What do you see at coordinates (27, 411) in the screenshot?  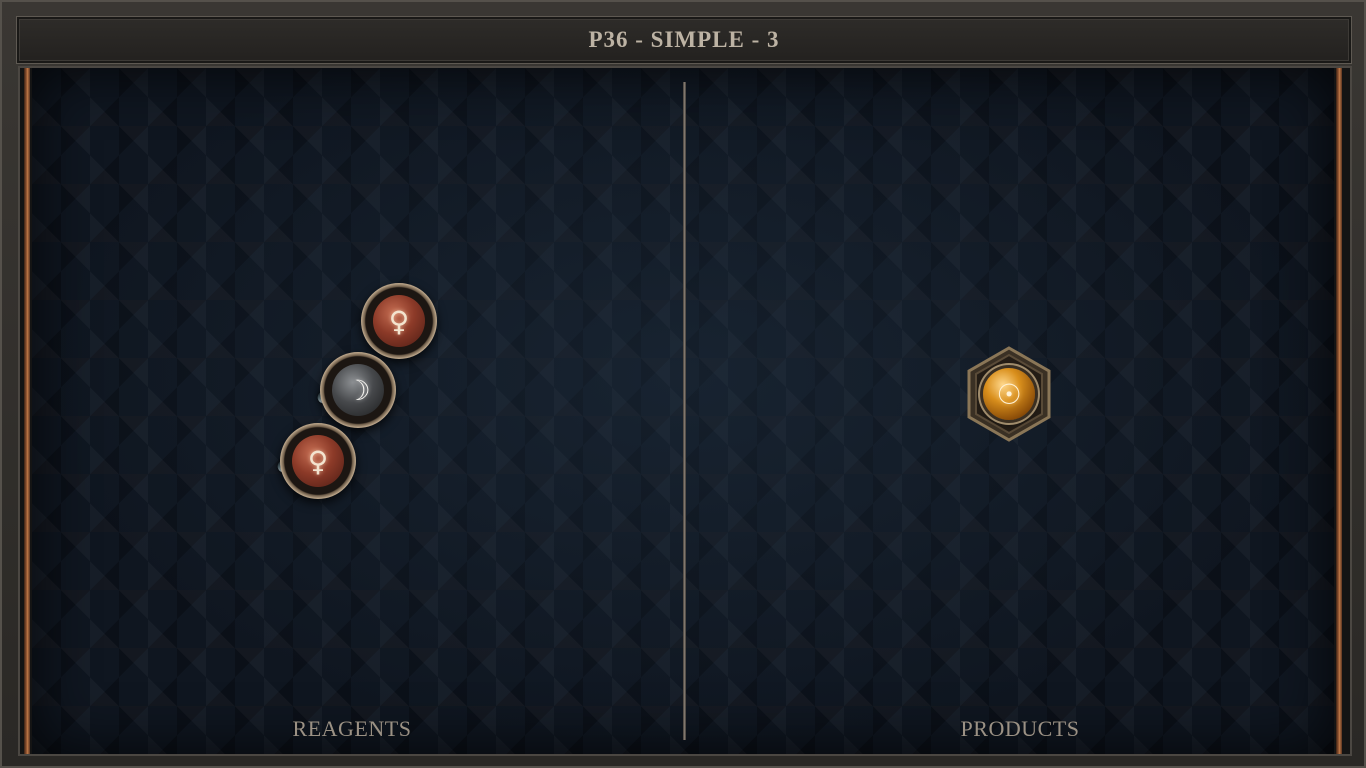 I see `left-copper-rail` at bounding box center [27, 411].